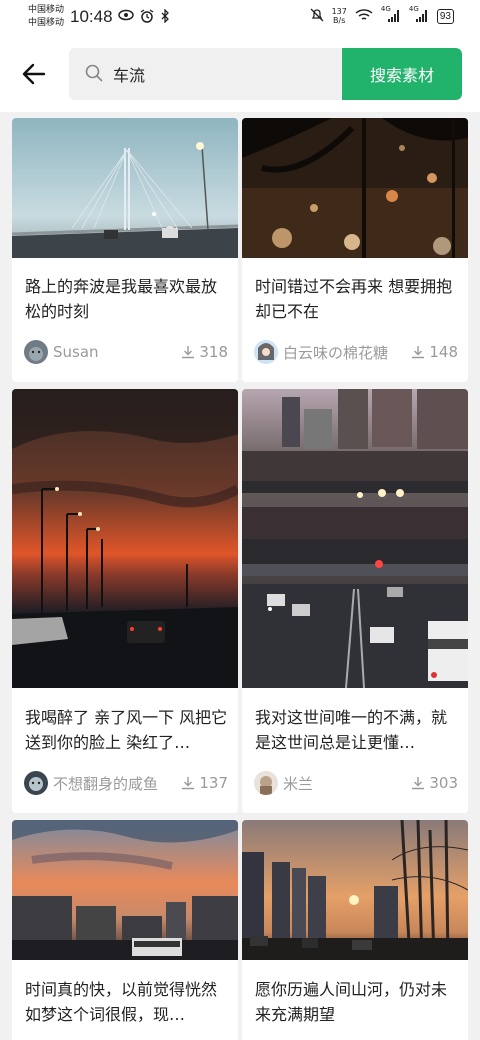 The width and height of the screenshot is (480, 1040). I want to click on search-input: 车流, so click(129, 74).